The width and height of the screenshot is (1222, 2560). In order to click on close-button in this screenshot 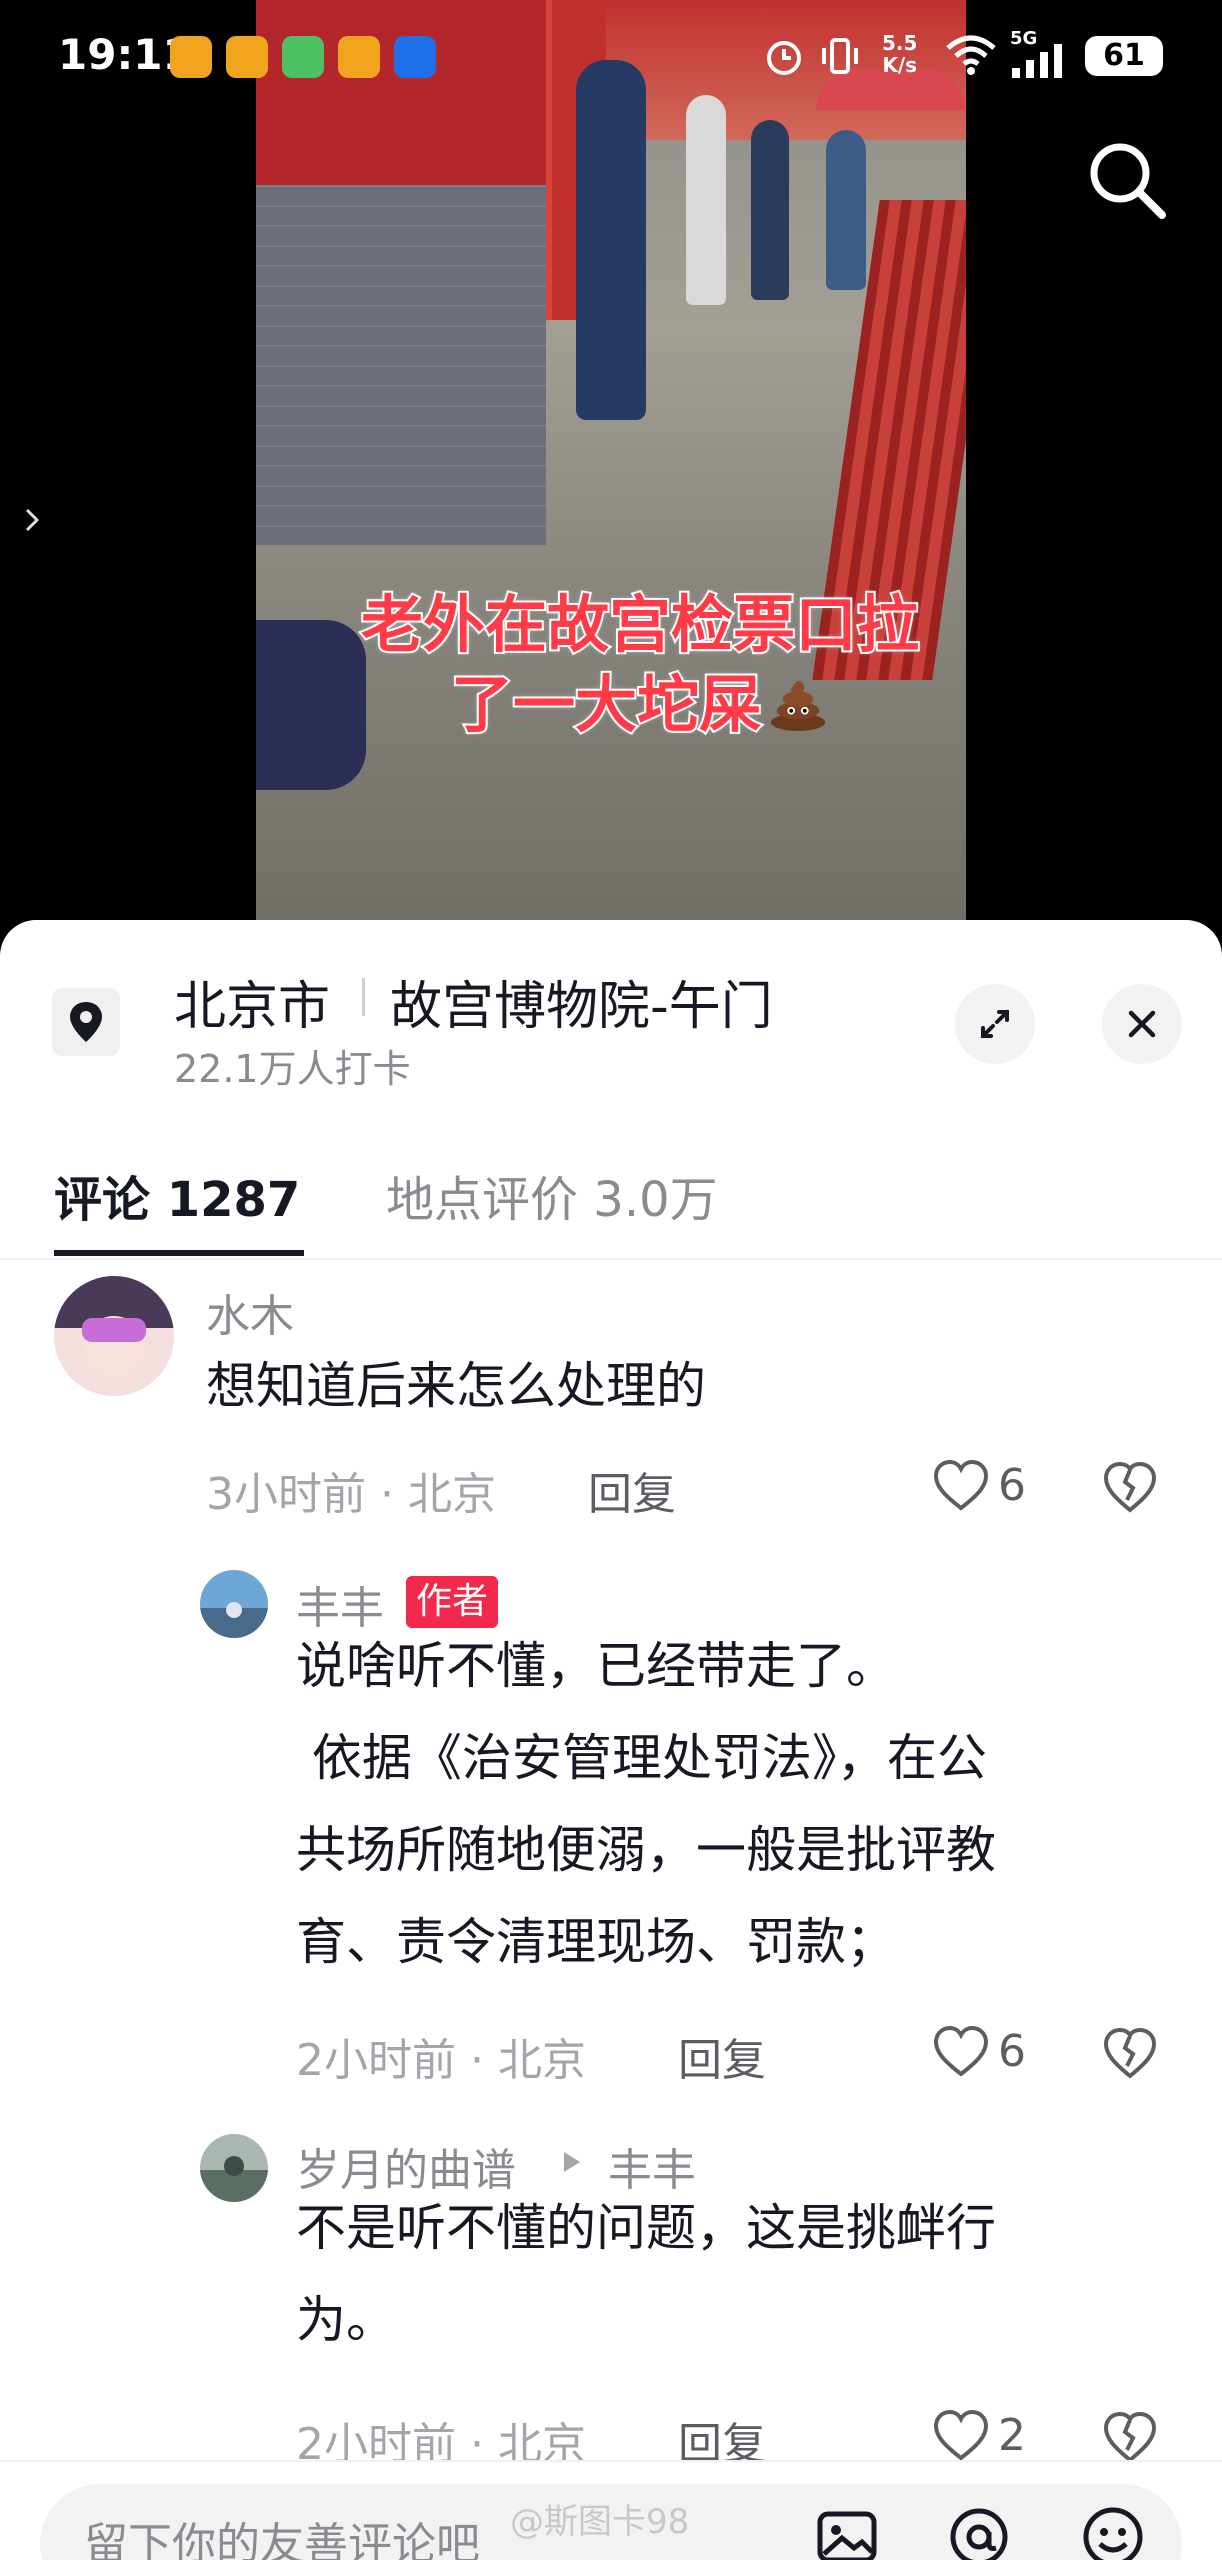, I will do `click(1142, 1024)`.